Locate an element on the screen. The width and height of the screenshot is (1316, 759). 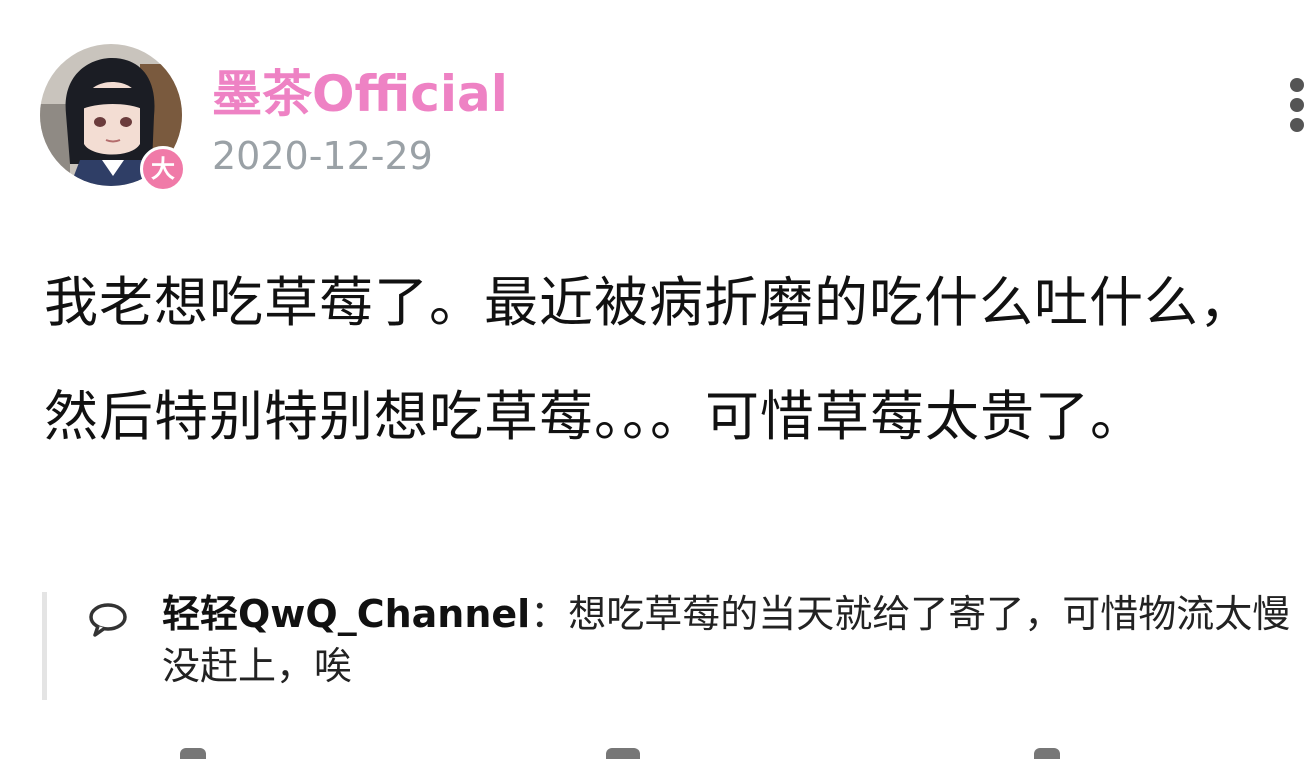
author-name: 墨茶Official is located at coordinates (360, 90).